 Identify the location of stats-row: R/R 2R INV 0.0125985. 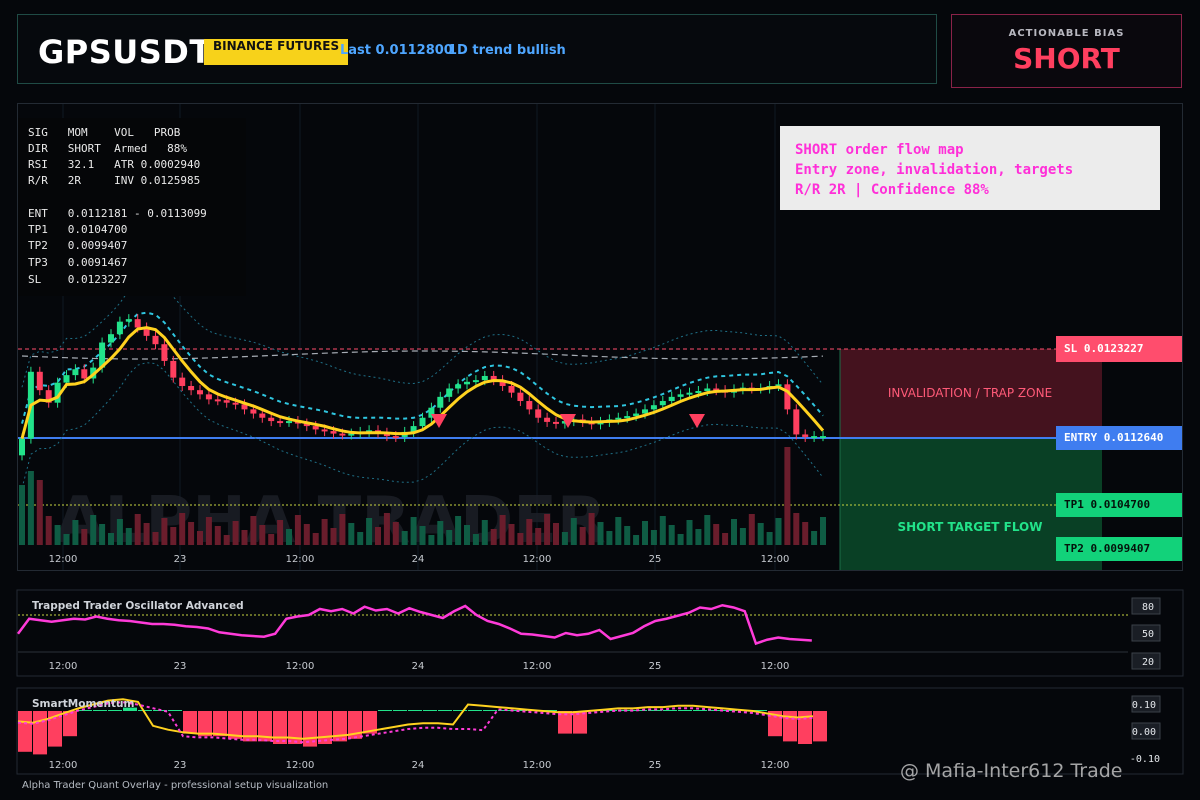
(114, 180).